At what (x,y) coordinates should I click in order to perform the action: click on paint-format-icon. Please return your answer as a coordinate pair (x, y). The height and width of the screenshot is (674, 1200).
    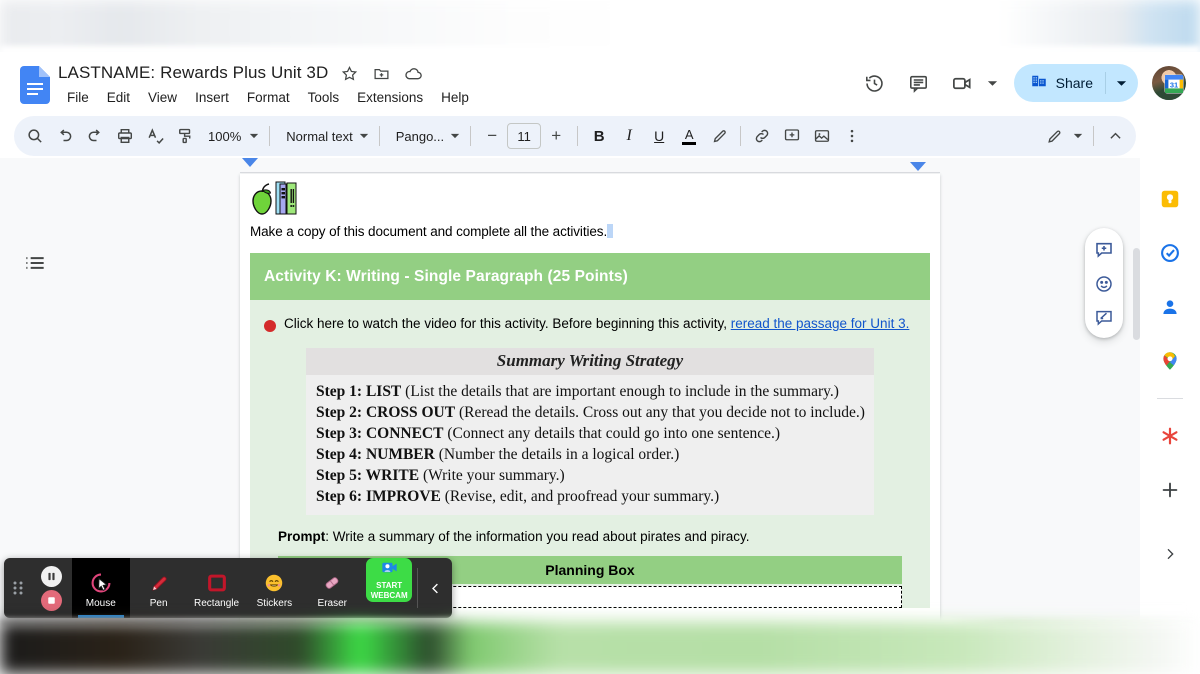
    Looking at the image, I should click on (185, 136).